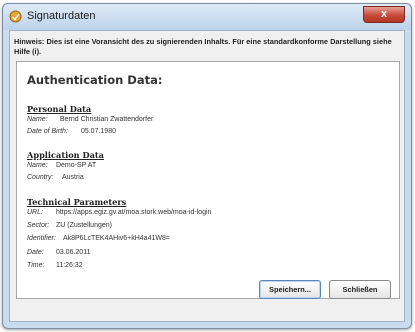 This screenshot has width=415, height=332. What do you see at coordinates (95, 80) in the screenshot?
I see `authentication-title: Authentication Data:` at bounding box center [95, 80].